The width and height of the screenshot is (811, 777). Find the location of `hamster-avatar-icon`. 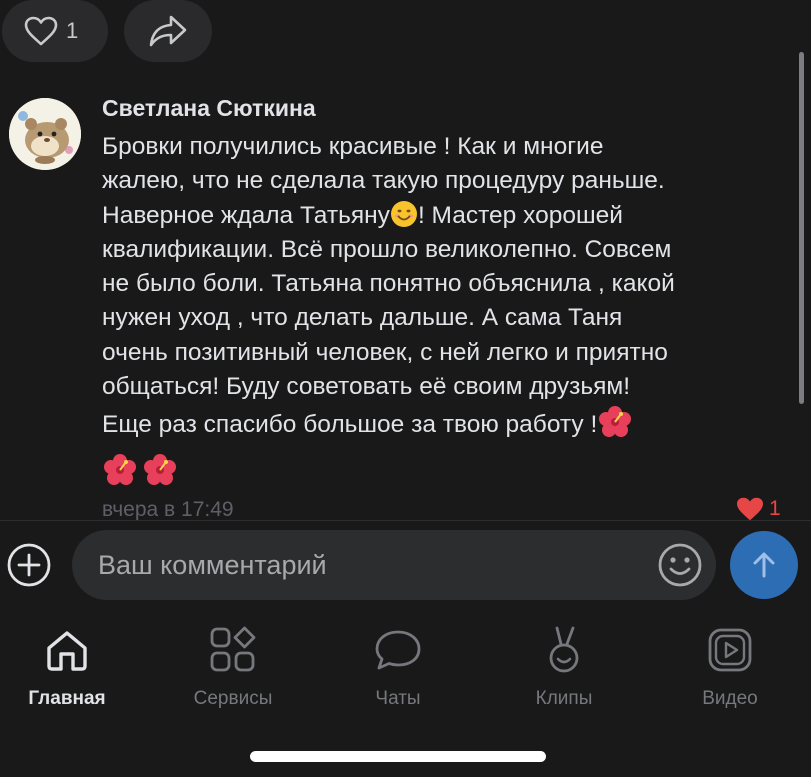

hamster-avatar-icon is located at coordinates (45, 134).